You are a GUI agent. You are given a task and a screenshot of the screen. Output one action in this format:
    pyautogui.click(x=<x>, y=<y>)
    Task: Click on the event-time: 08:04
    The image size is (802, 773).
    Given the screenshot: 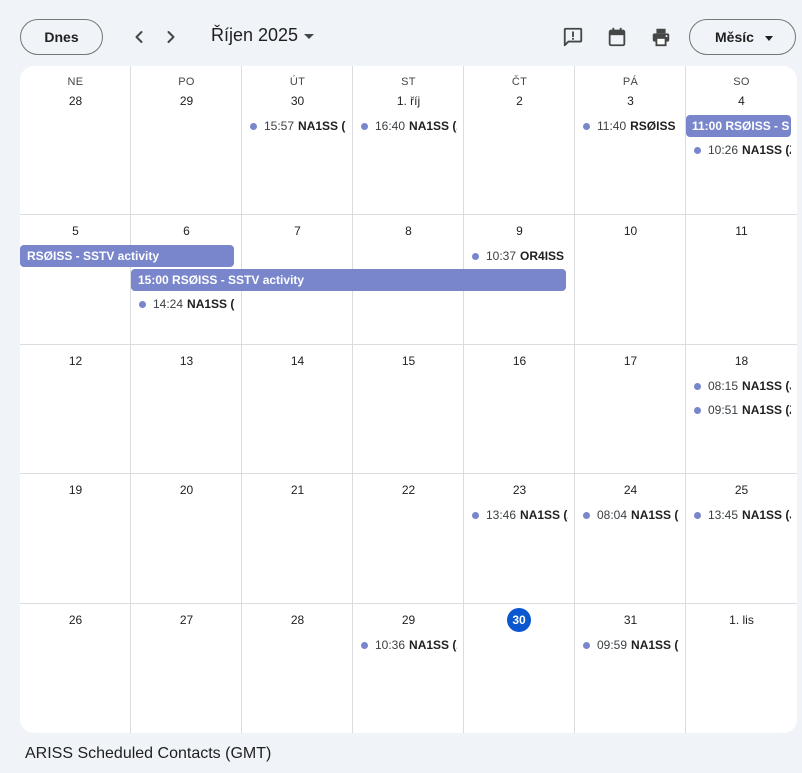 What is the action you would take?
    pyautogui.click(x=612, y=515)
    